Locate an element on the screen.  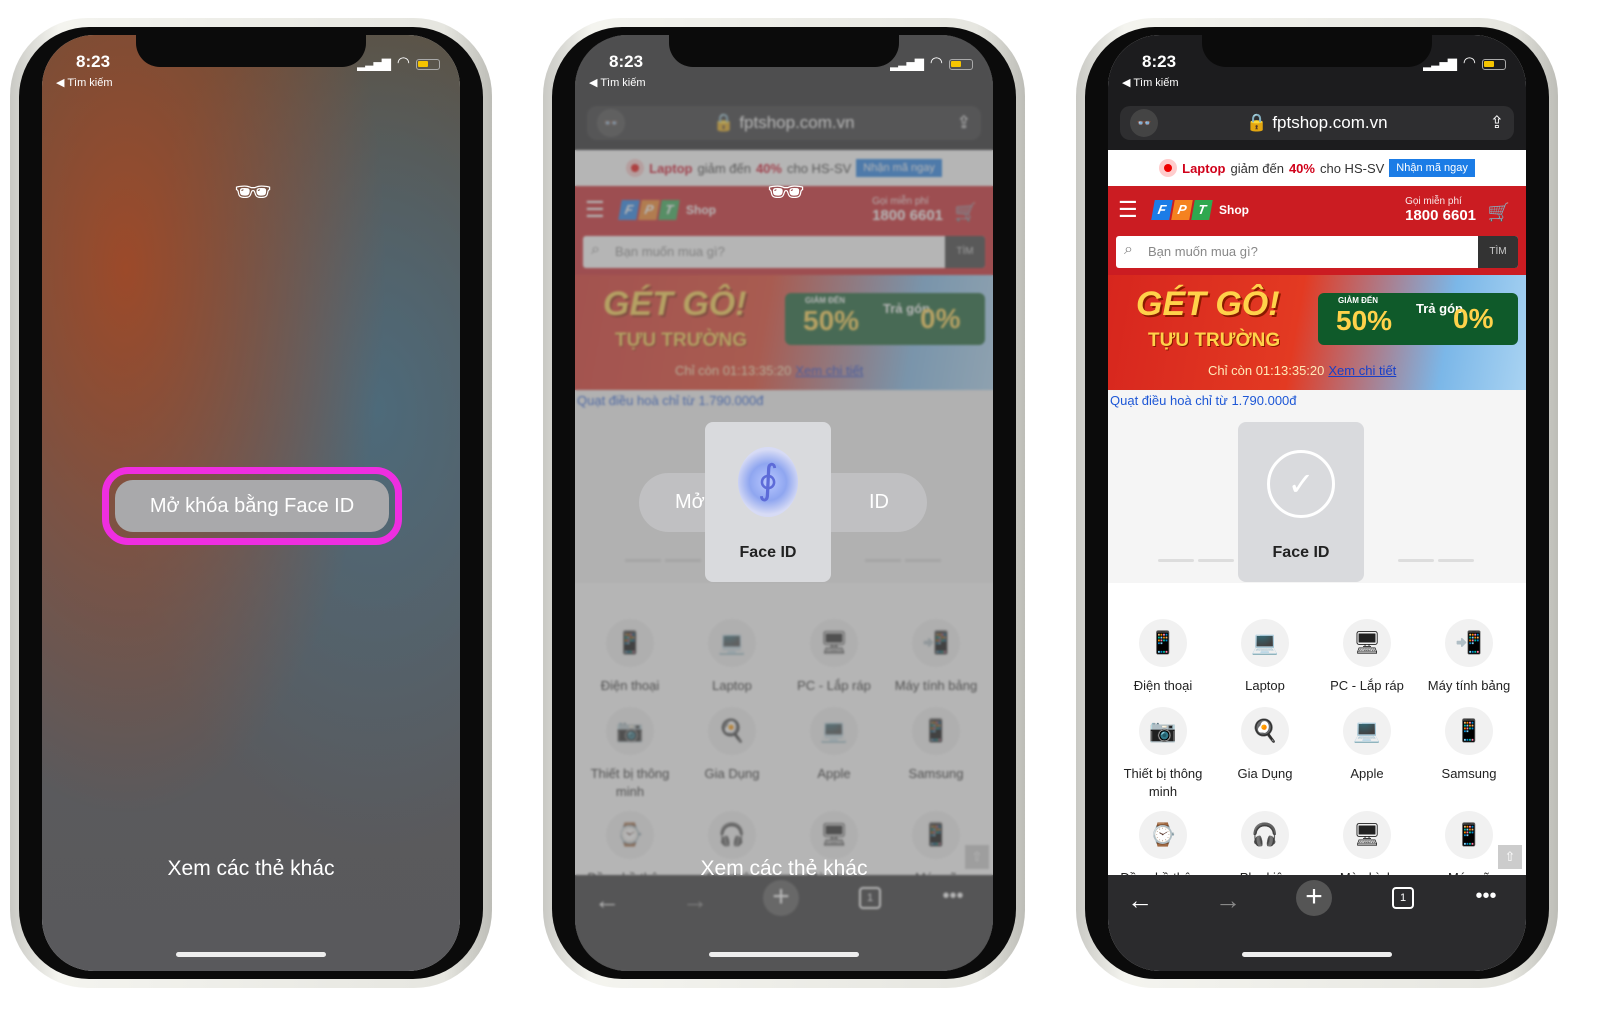
logo-shop: Shop is located at coordinates (1234, 210).